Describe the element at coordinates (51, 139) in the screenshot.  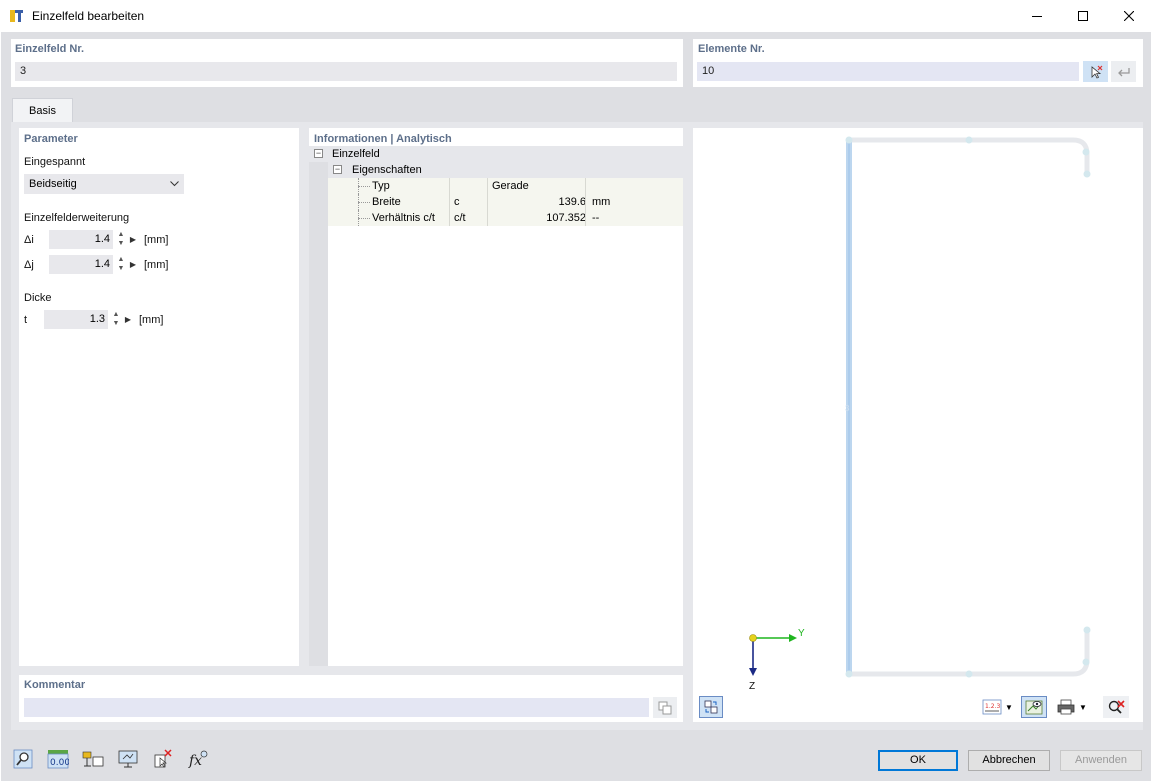
I see `parameter-title: Parameter` at that location.